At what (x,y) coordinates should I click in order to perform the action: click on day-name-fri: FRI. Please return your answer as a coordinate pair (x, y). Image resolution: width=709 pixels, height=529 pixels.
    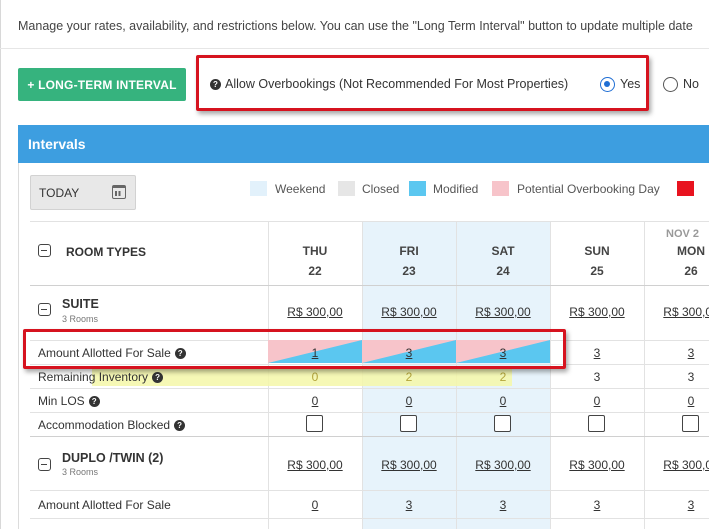
    Looking at the image, I should click on (409, 251).